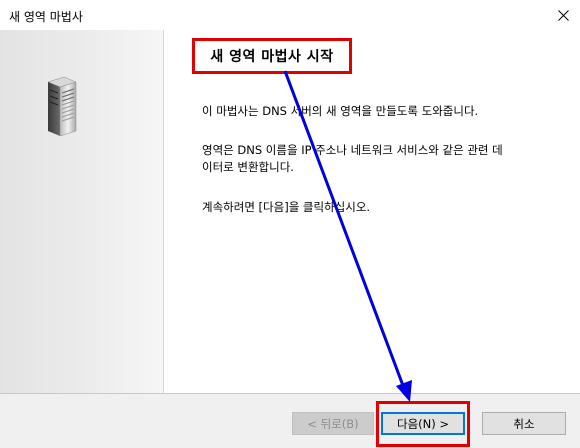 The width and height of the screenshot is (580, 448). What do you see at coordinates (290, 420) in the screenshot?
I see `wizard-footer: < 뒤로(B) 다음(N) > 취소` at bounding box center [290, 420].